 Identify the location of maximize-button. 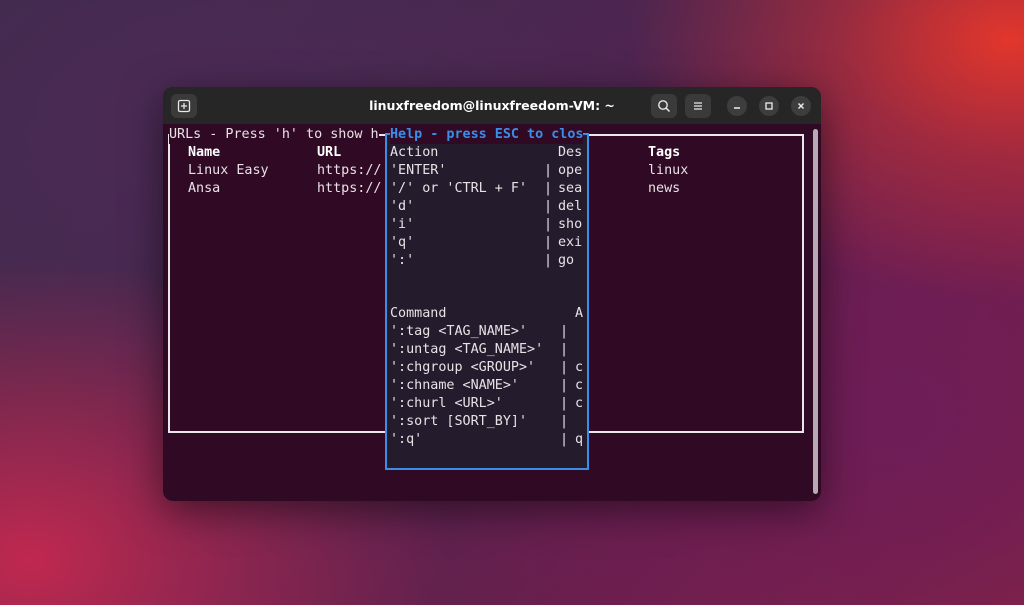
(769, 106).